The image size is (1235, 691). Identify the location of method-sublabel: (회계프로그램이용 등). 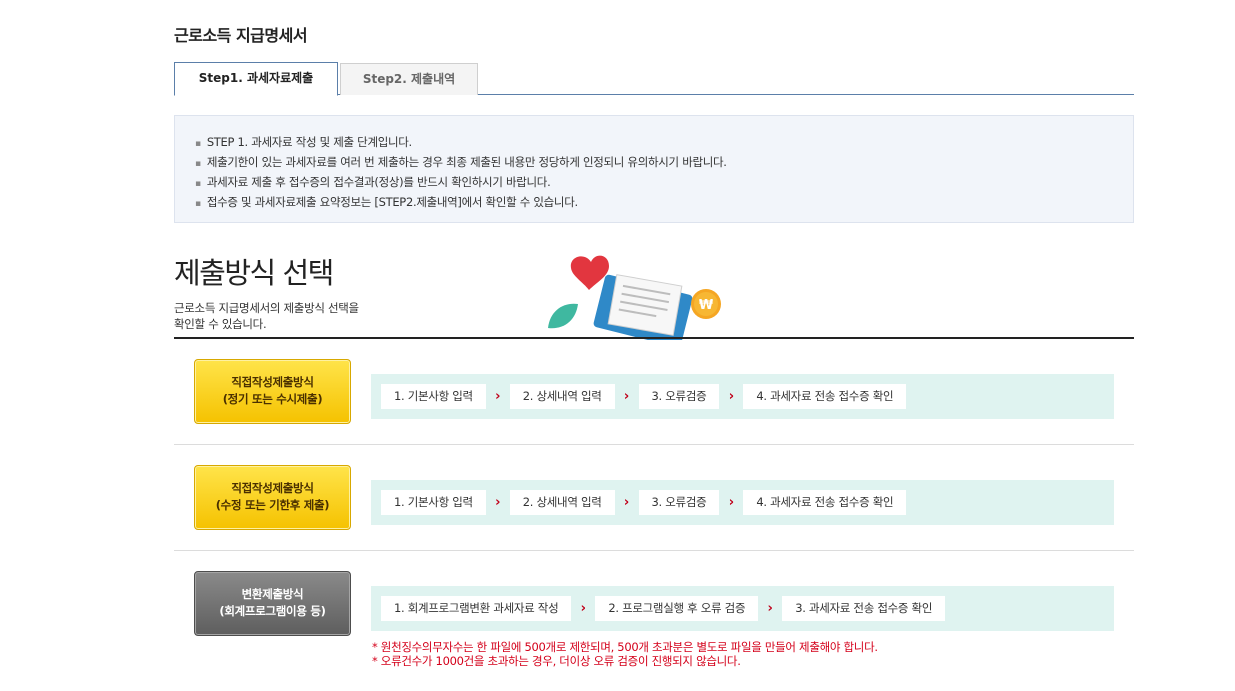
(272, 611).